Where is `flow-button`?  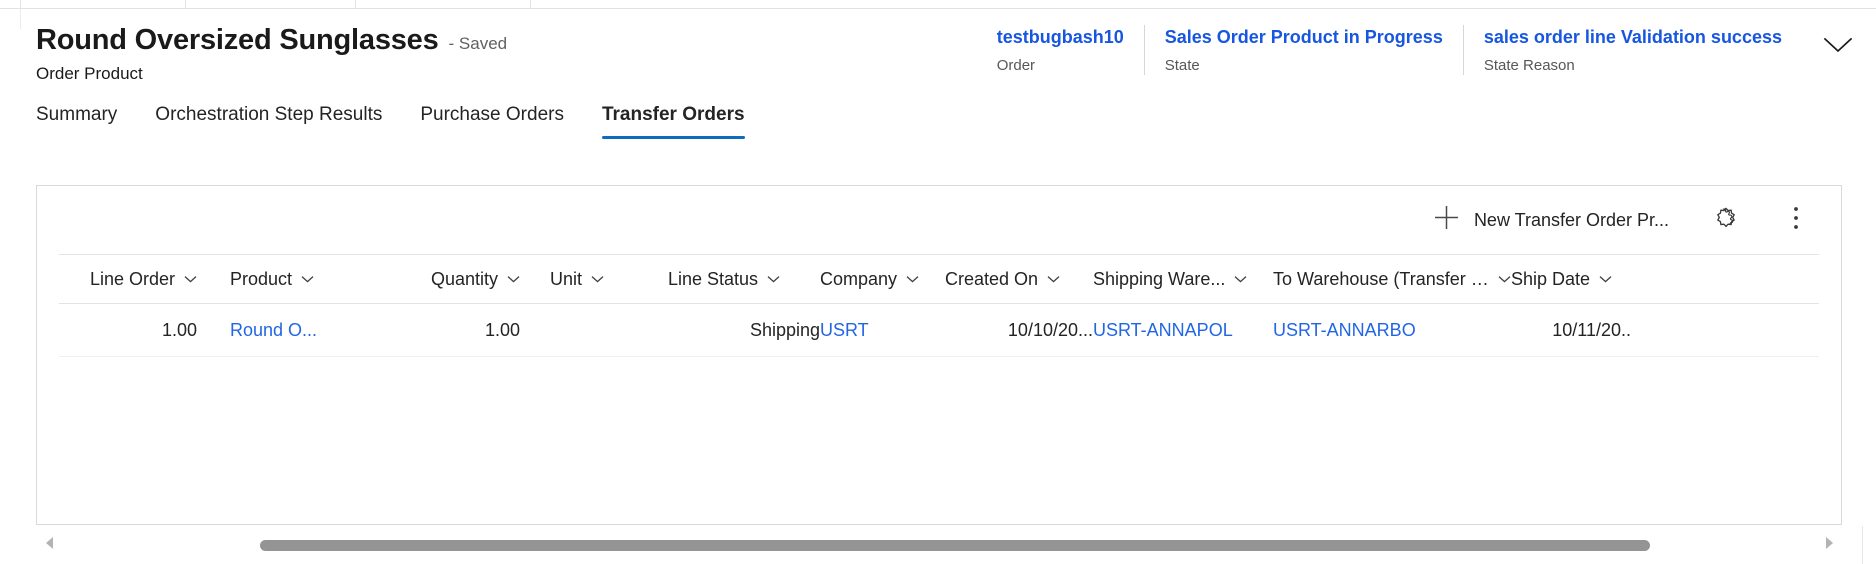 flow-button is located at coordinates (1726, 220).